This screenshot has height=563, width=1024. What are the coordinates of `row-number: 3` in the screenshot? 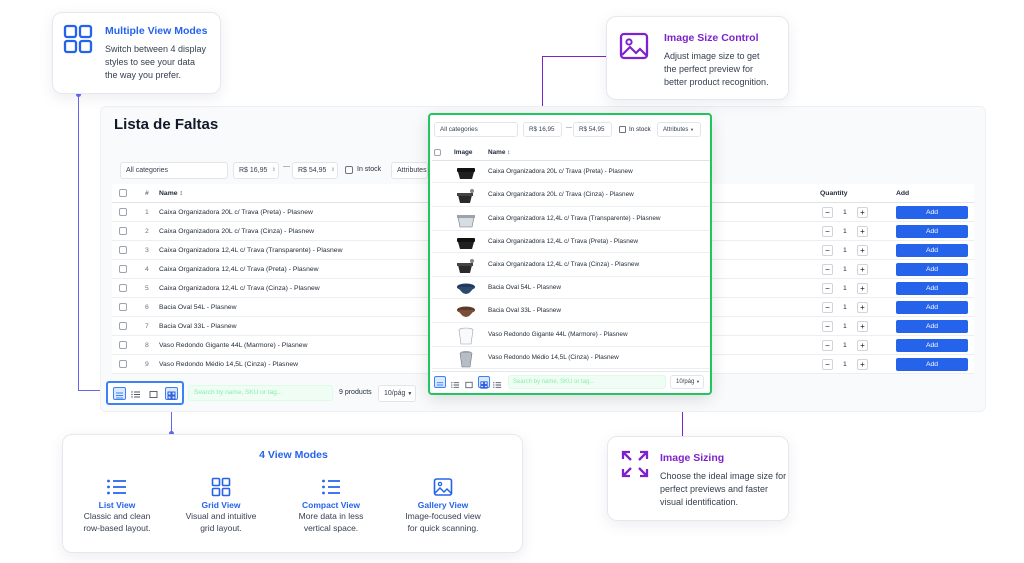 It's located at (147, 250).